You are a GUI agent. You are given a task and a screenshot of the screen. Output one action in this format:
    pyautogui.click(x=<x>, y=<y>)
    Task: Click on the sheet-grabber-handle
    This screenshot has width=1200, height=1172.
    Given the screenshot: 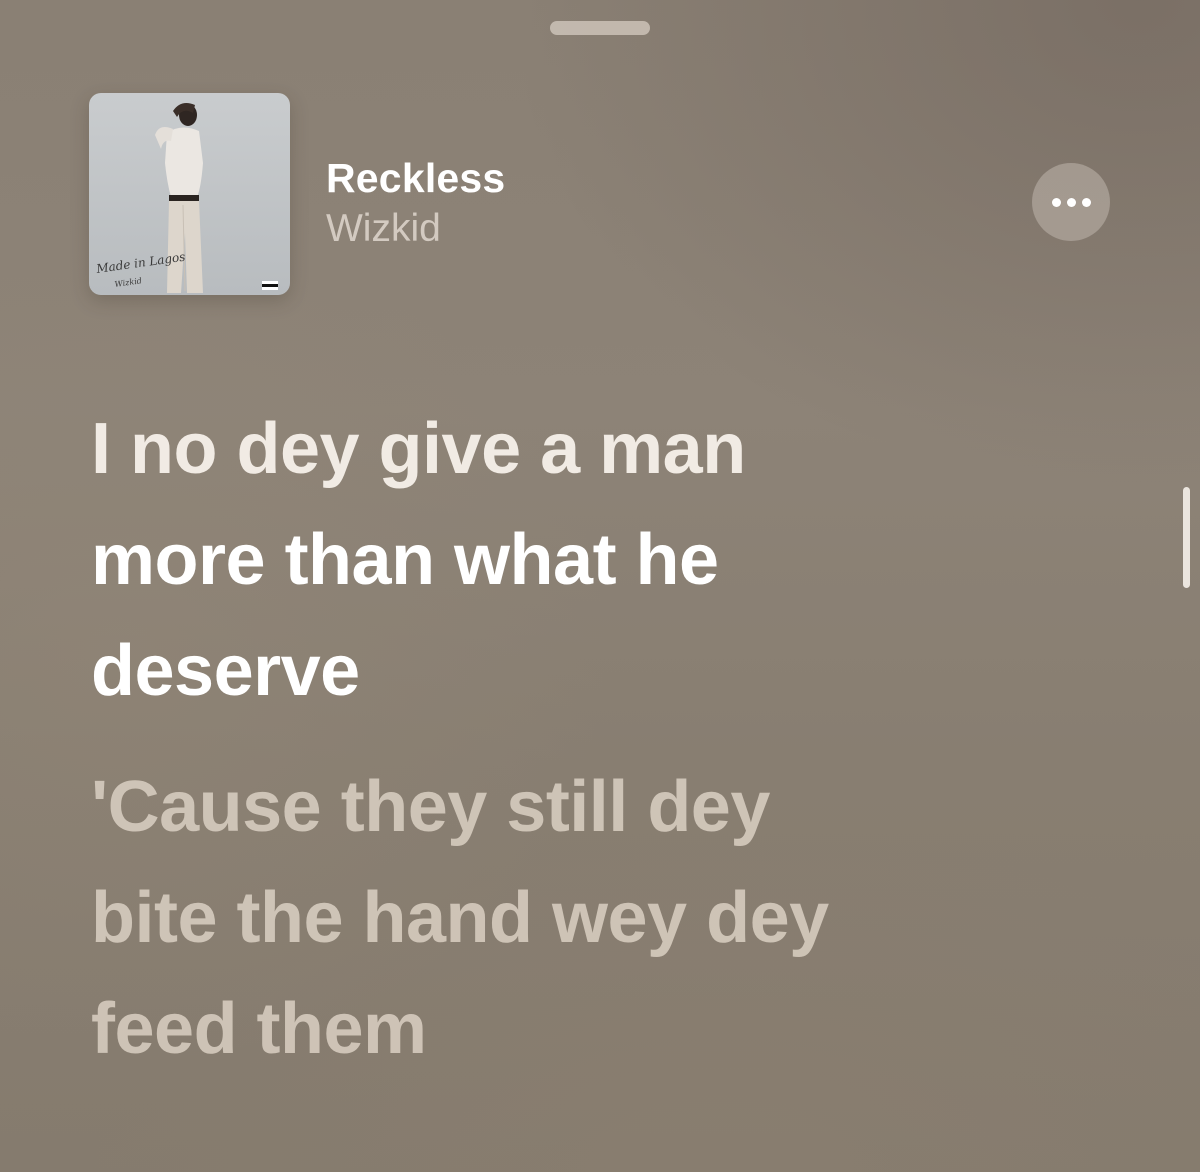 What is the action you would take?
    pyautogui.click(x=600, y=28)
    